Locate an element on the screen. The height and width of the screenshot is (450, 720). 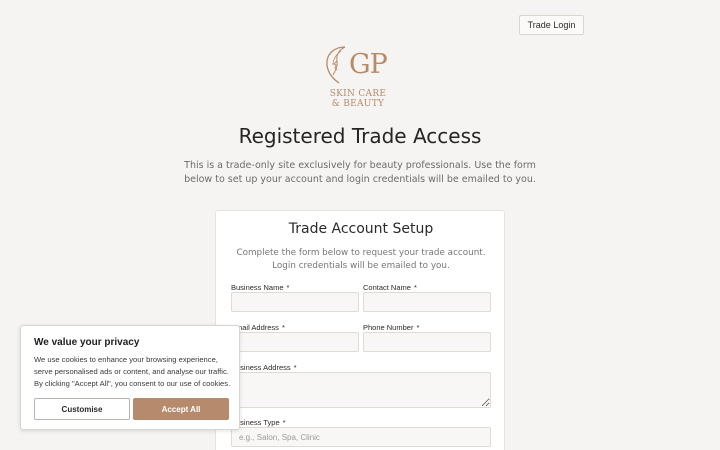
email-address-input is located at coordinates (295, 342).